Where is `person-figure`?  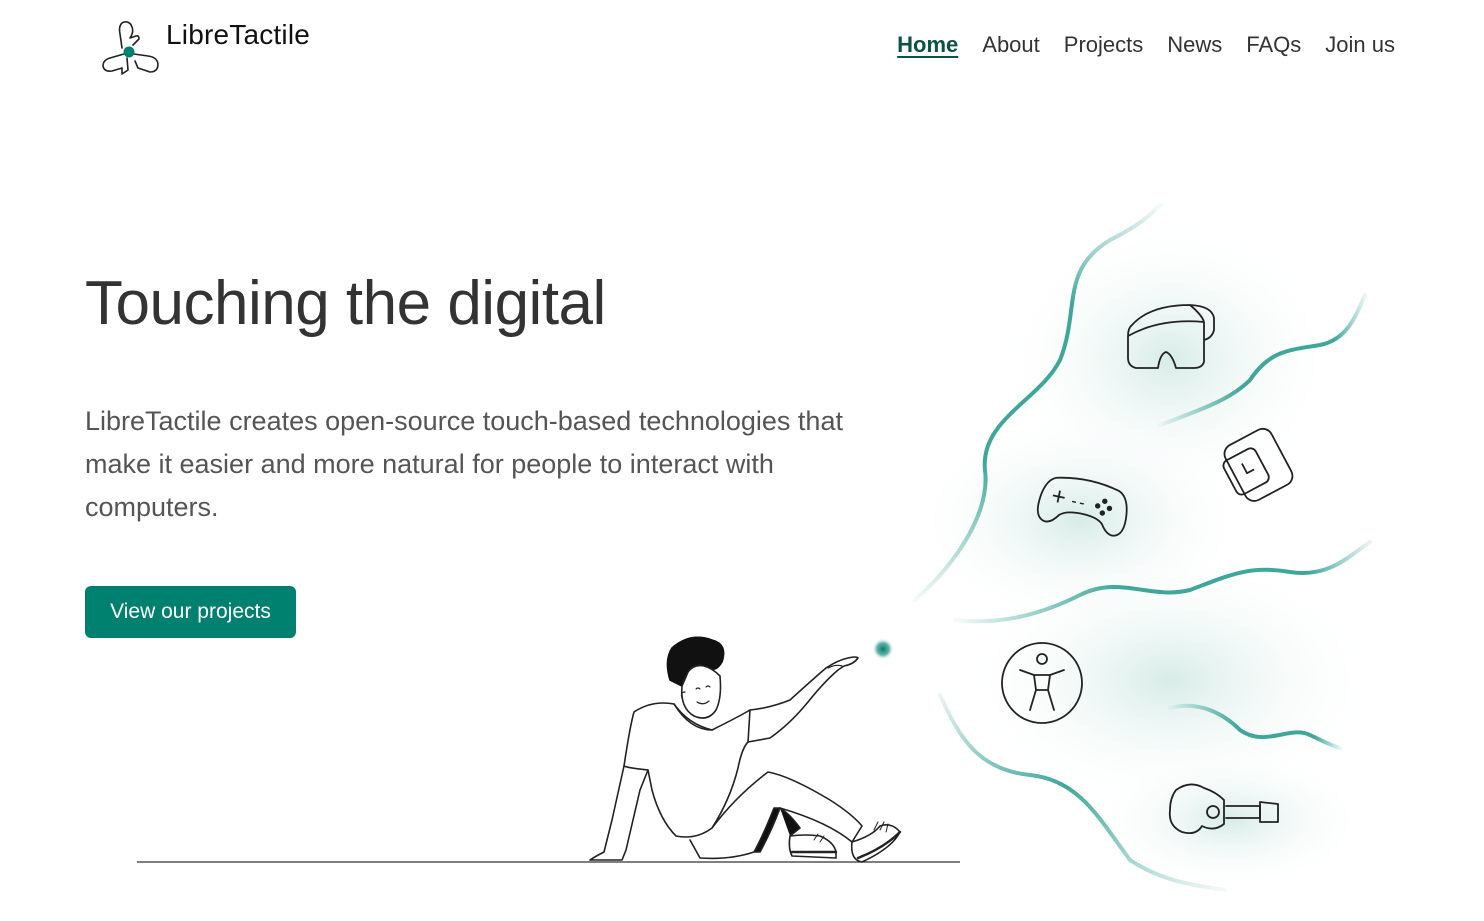
person-figure is located at coordinates (745, 749).